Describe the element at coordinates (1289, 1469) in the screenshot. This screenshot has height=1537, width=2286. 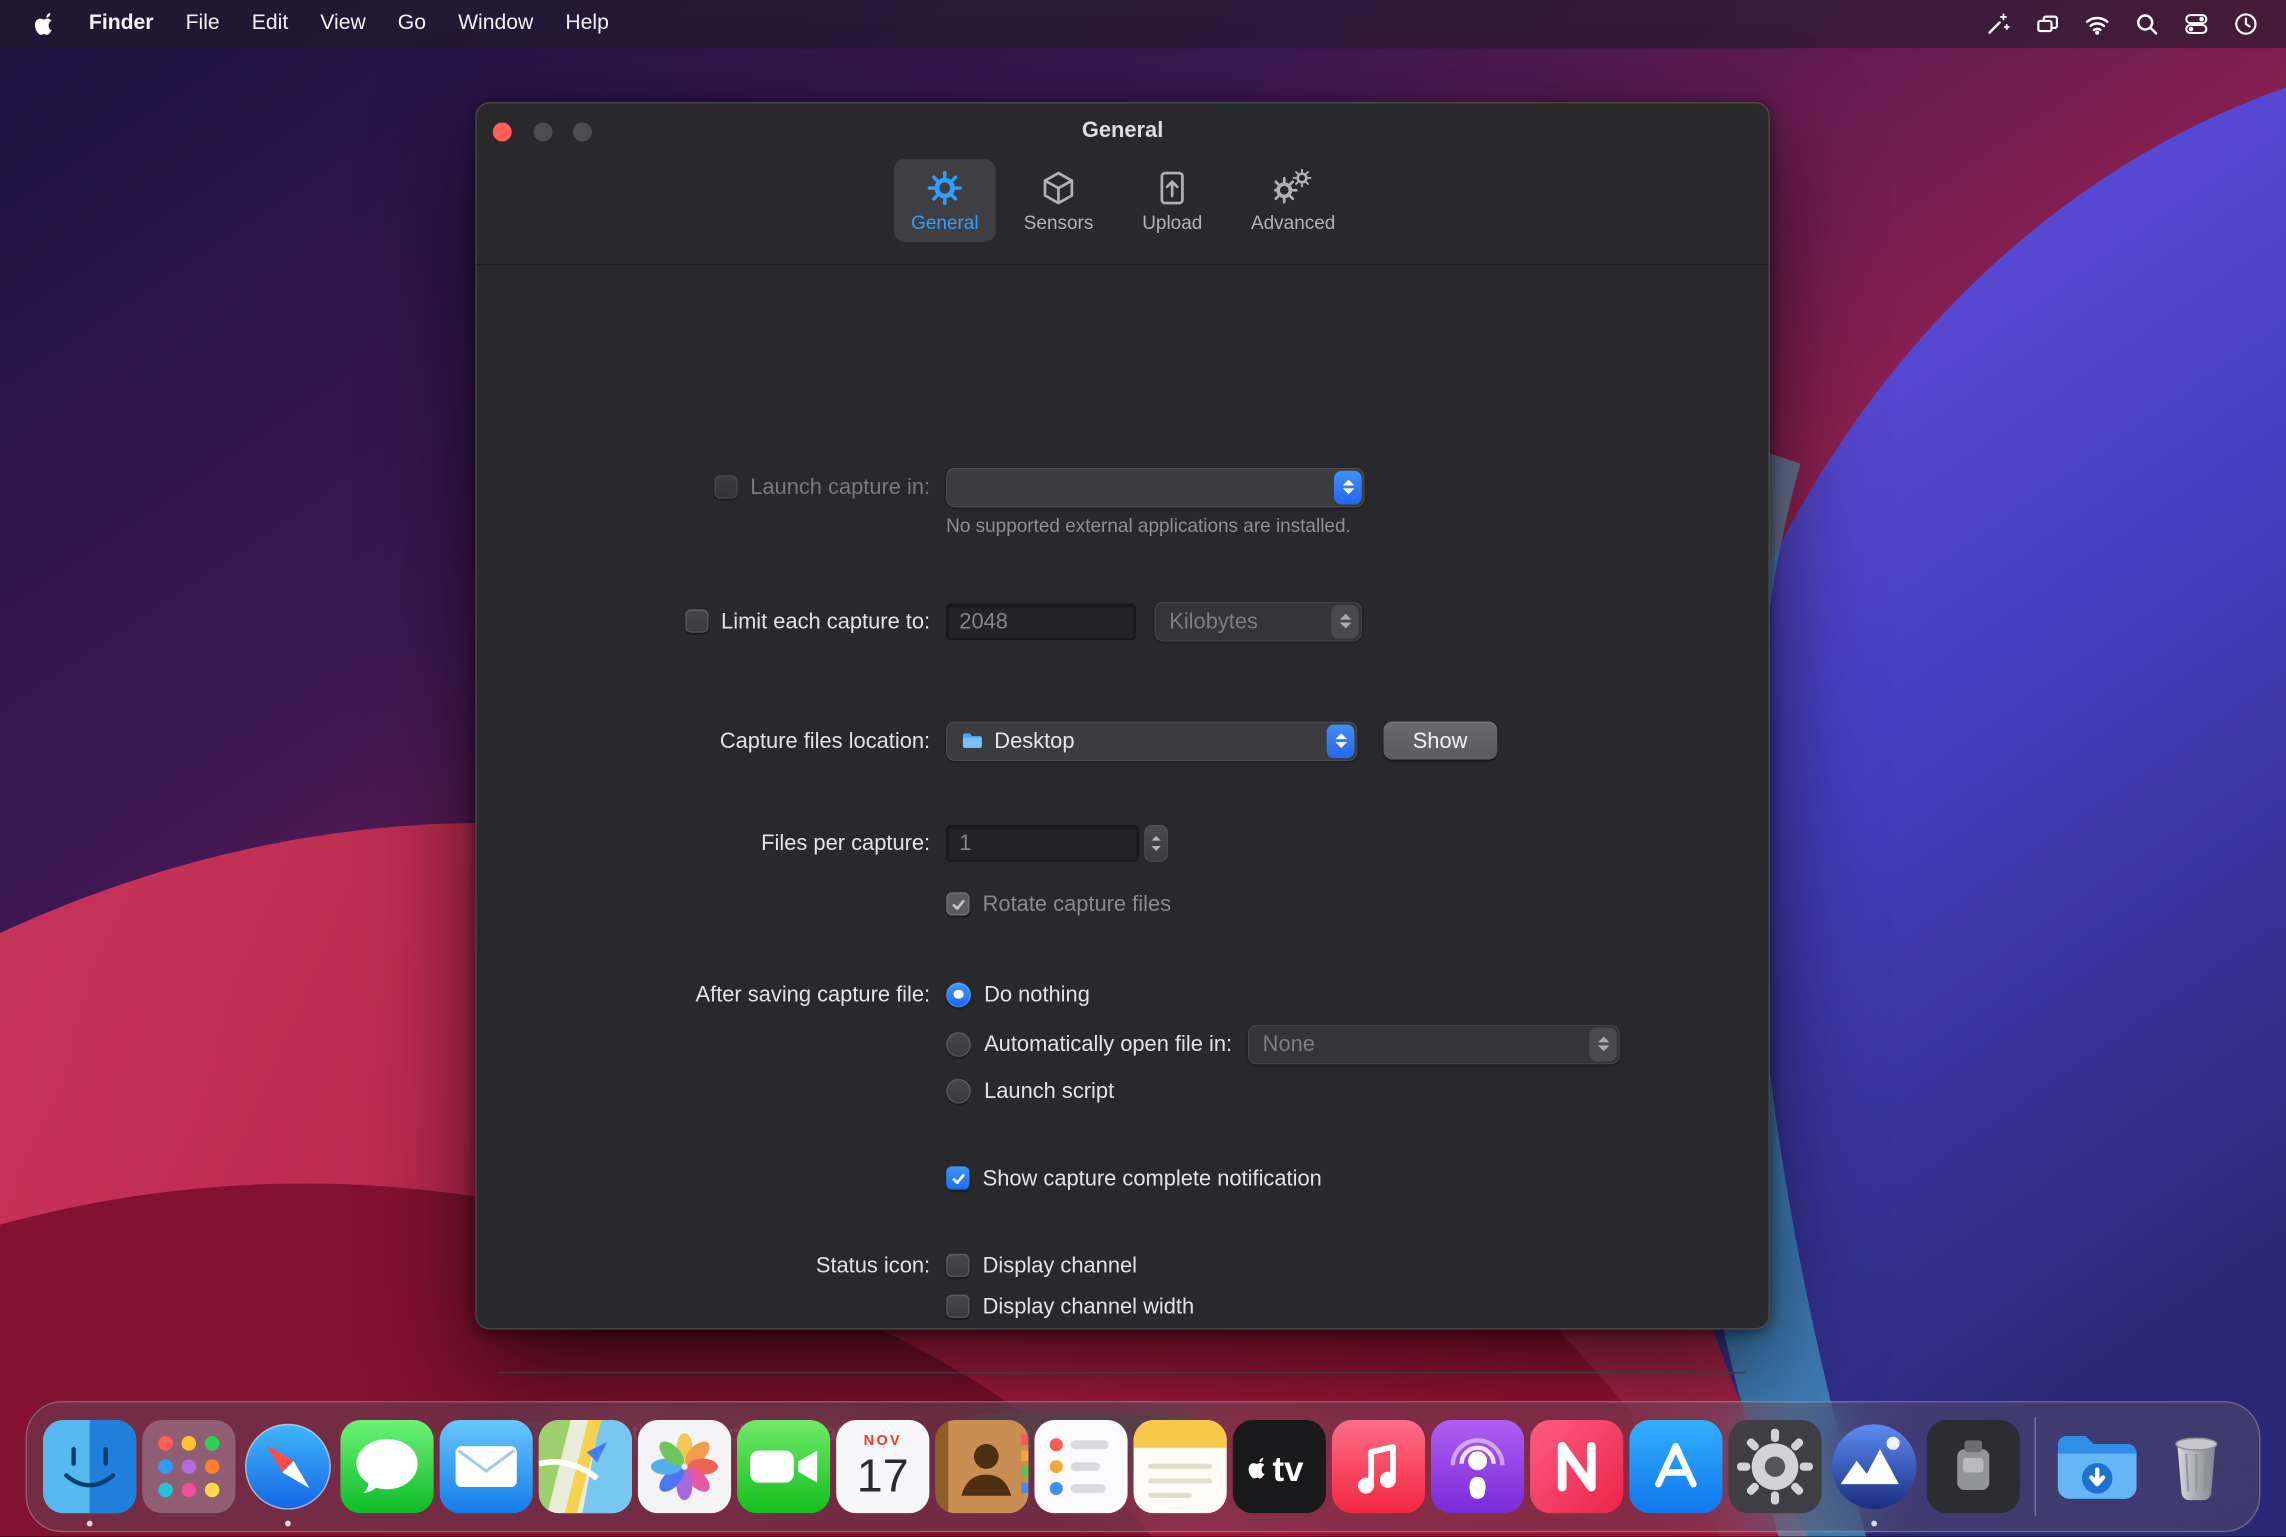
I see `tv-label: tv` at that location.